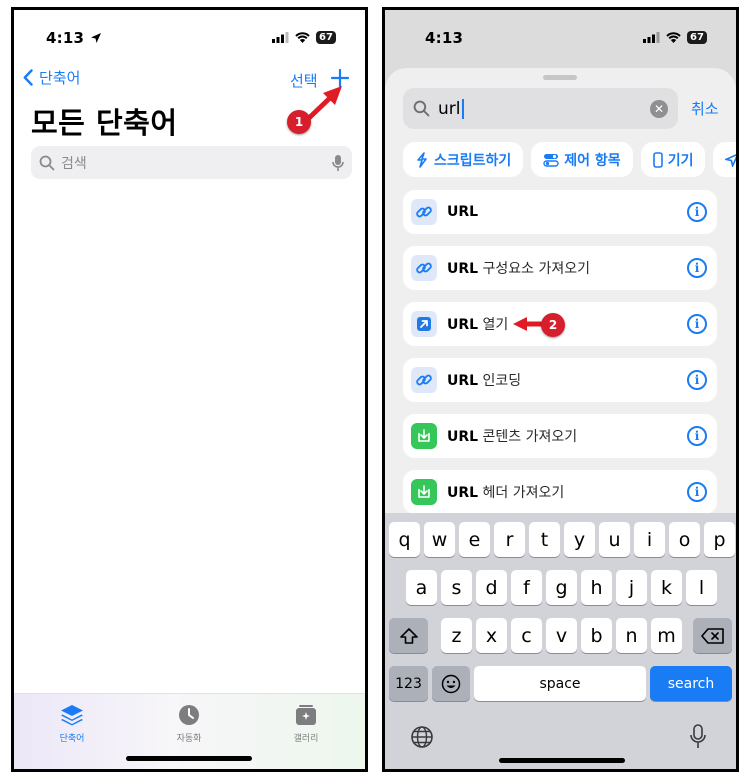 The width and height of the screenshot is (750, 780). Describe the element at coordinates (422, 159) in the screenshot. I see `script-icon` at that location.